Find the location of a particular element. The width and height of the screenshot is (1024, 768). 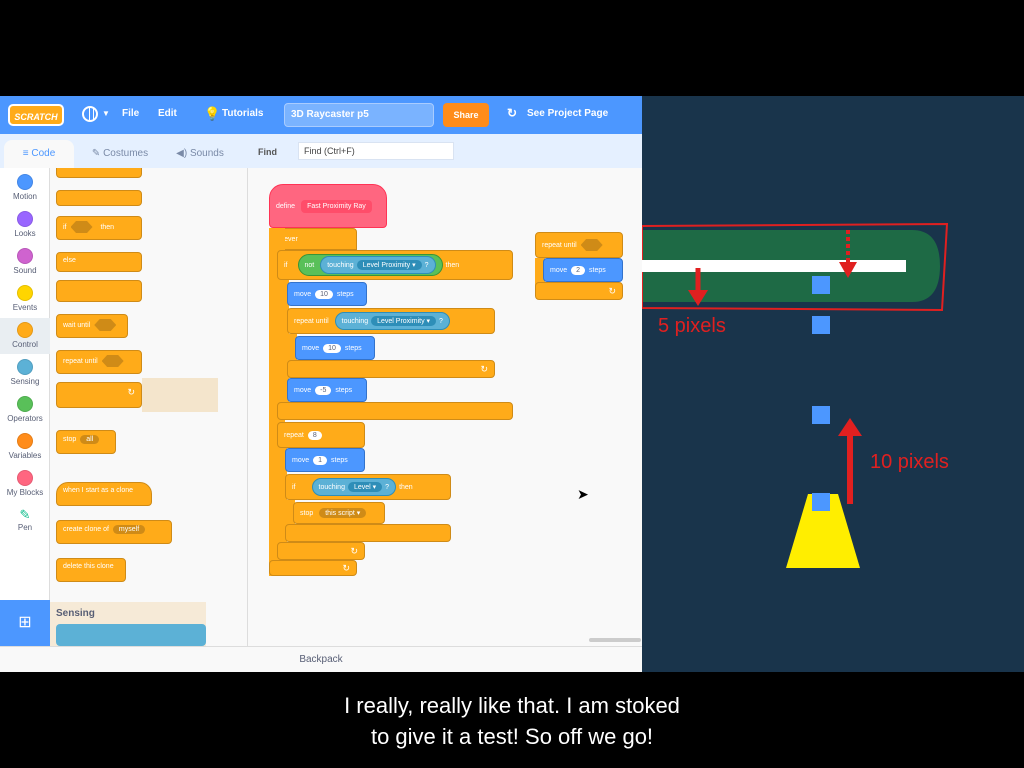

sensing-dot-icon is located at coordinates (25, 367).